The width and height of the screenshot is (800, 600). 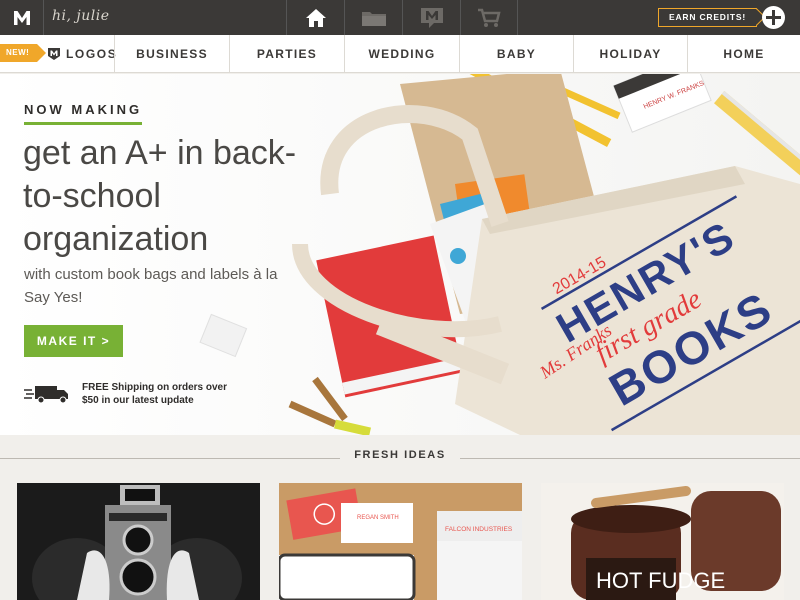 I want to click on message-icon, so click(x=431, y=17).